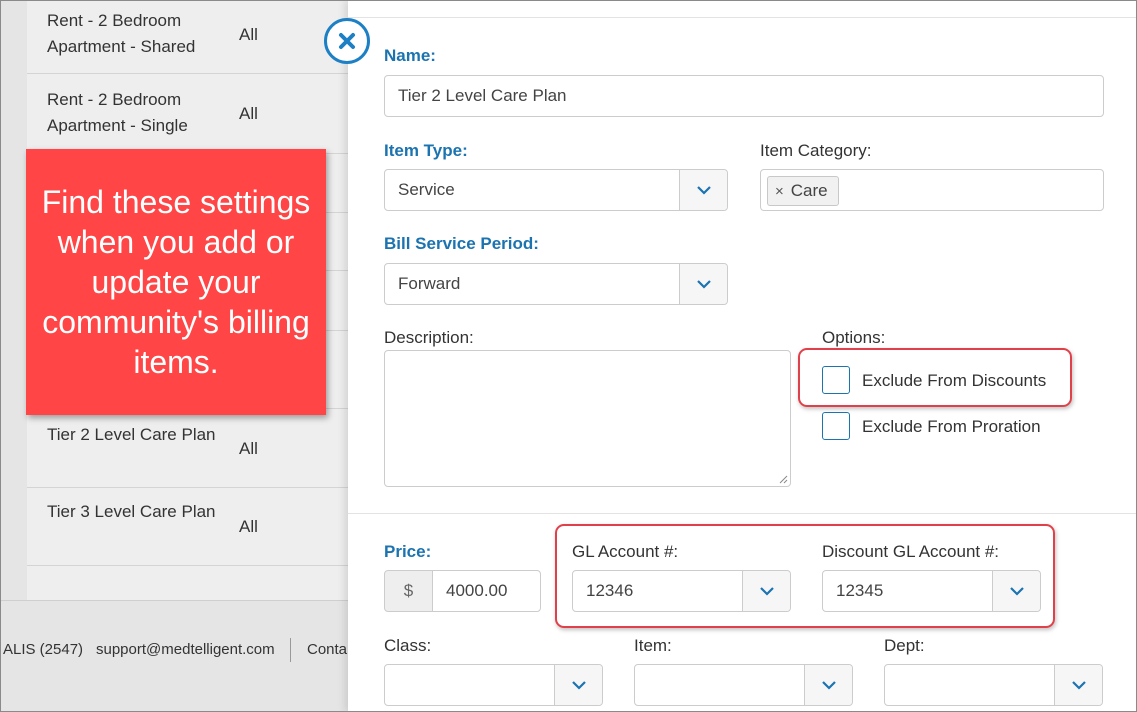  I want to click on discount-gl-account-label: Discount GL Account #:, so click(911, 551).